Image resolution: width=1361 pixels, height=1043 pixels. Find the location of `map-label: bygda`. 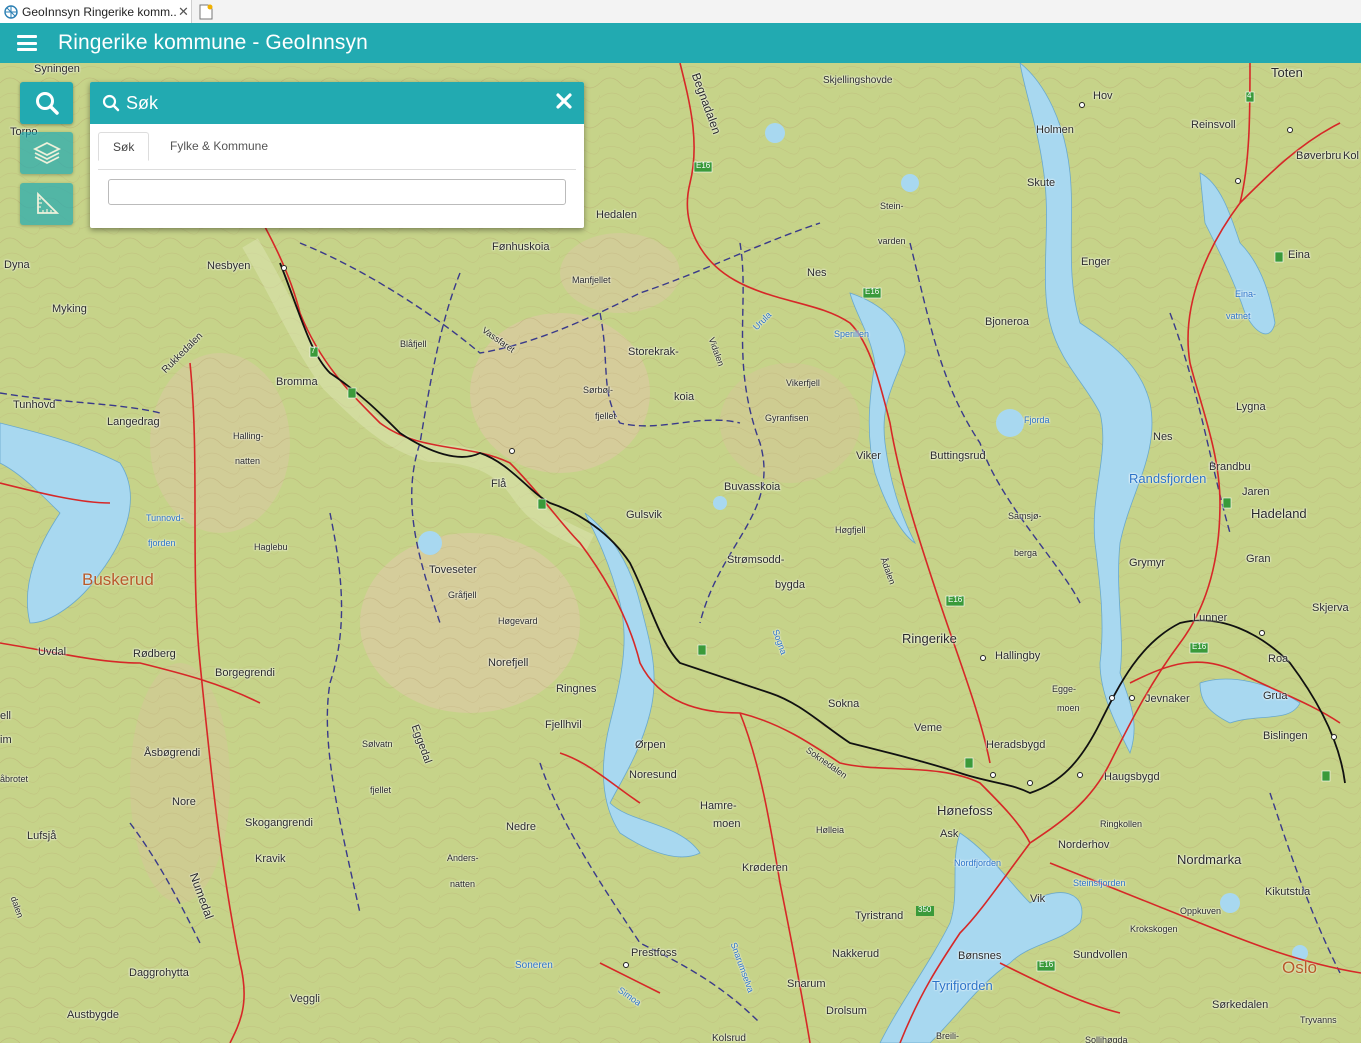

map-label: bygda is located at coordinates (790, 585).